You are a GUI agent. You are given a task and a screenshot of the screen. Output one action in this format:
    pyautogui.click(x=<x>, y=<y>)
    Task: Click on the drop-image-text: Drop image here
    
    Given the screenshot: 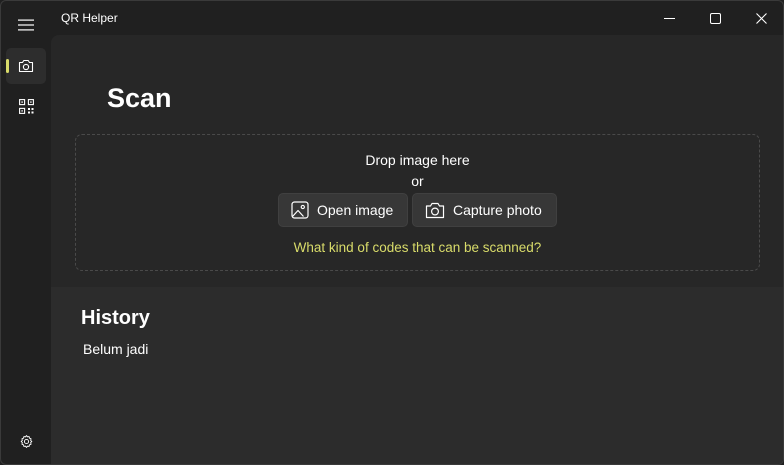 What is the action you would take?
    pyautogui.click(x=417, y=160)
    